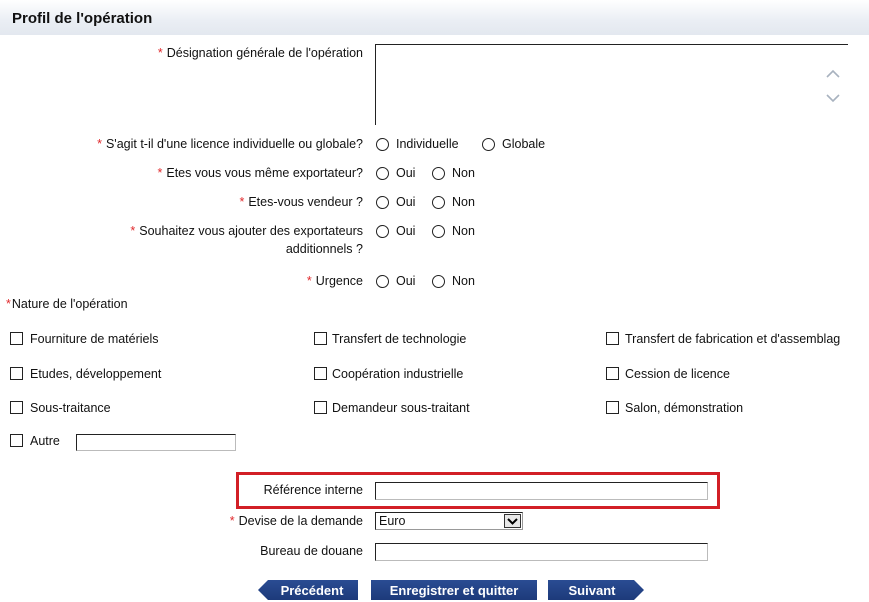  Describe the element at coordinates (320, 338) in the screenshot. I see `checkbox-transfert-technologie` at that location.